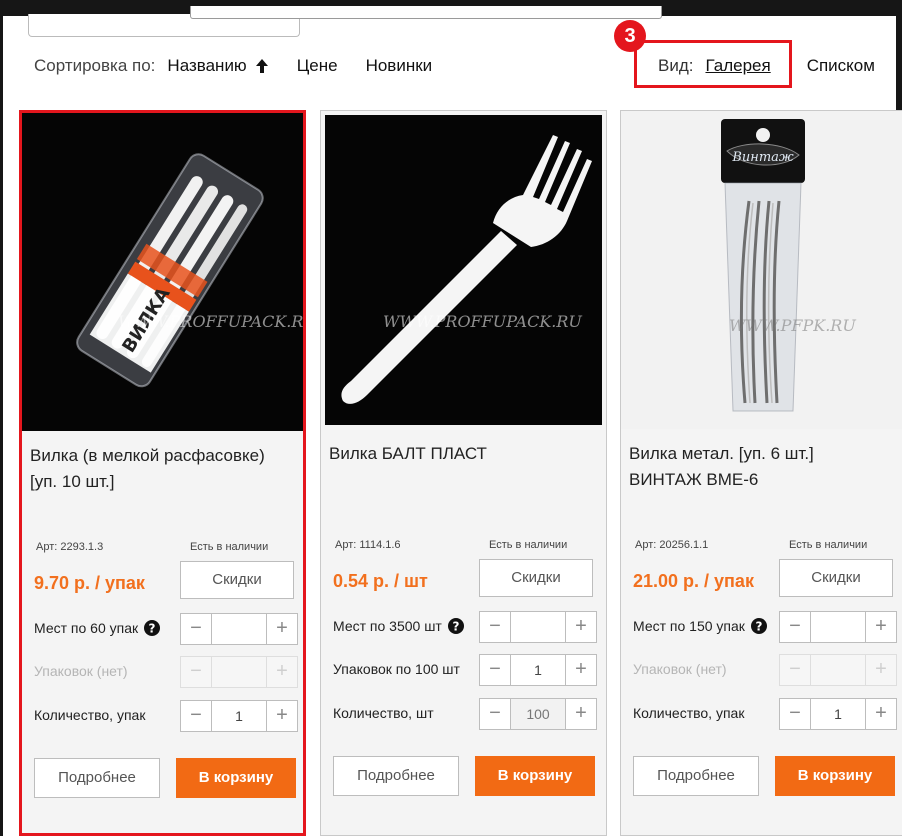 This screenshot has height=836, width=902. I want to click on window-frame-left, so click(1, 418).